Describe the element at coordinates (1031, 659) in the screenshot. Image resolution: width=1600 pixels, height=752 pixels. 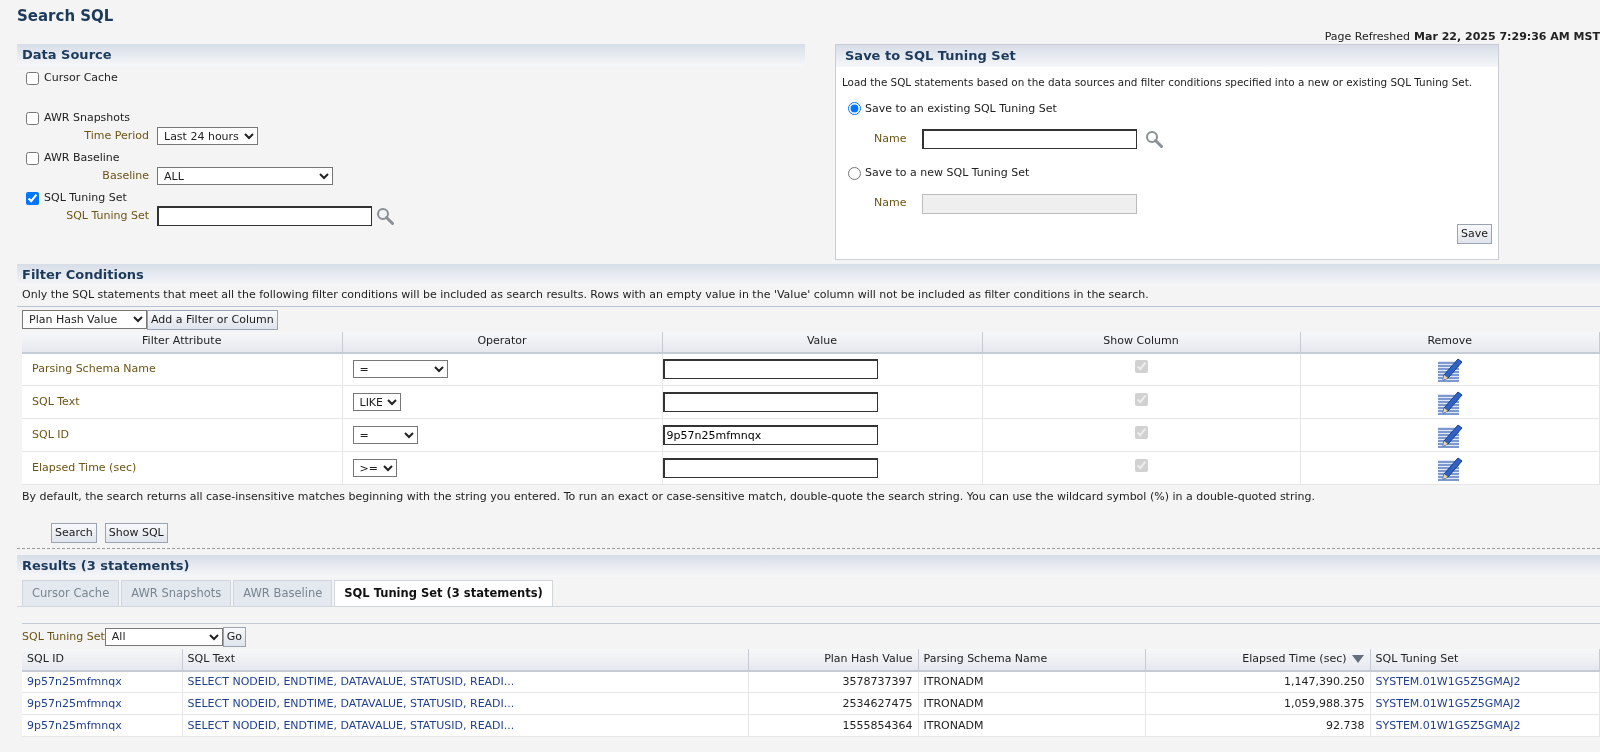
I see `column-header: Parsing Schema Name` at that location.